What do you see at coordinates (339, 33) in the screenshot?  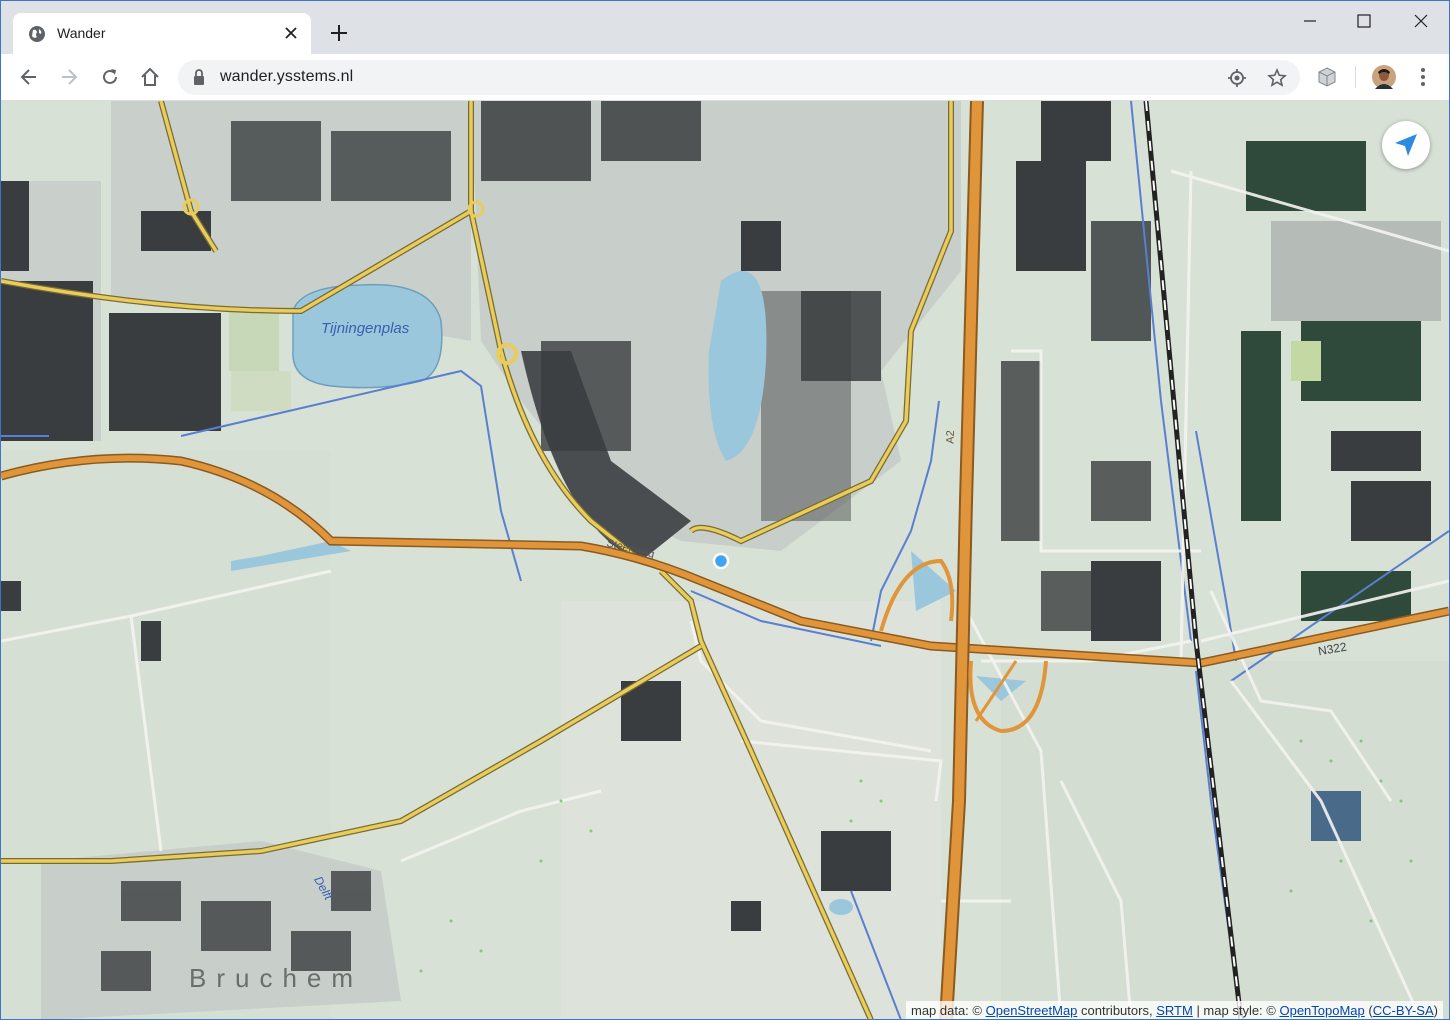 I see `plus-icon` at bounding box center [339, 33].